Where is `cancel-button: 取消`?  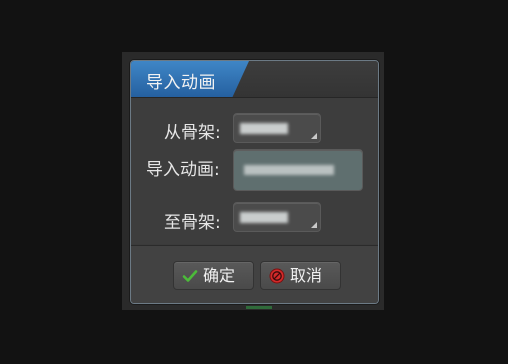
cancel-button: 取消 is located at coordinates (300, 275).